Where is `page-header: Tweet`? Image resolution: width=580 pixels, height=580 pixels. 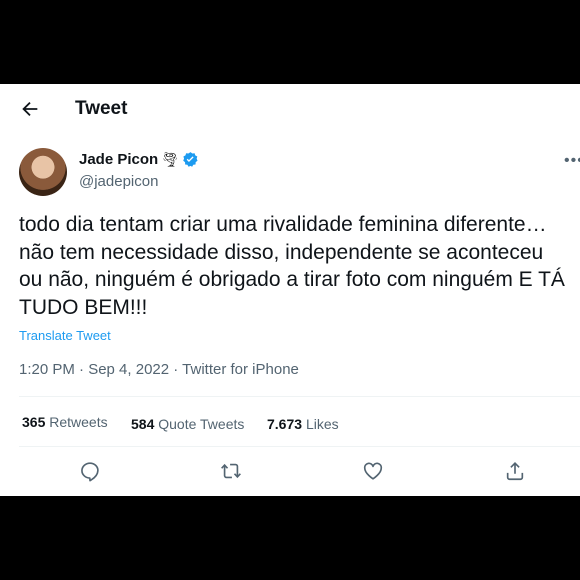 page-header: Tweet is located at coordinates (290, 110).